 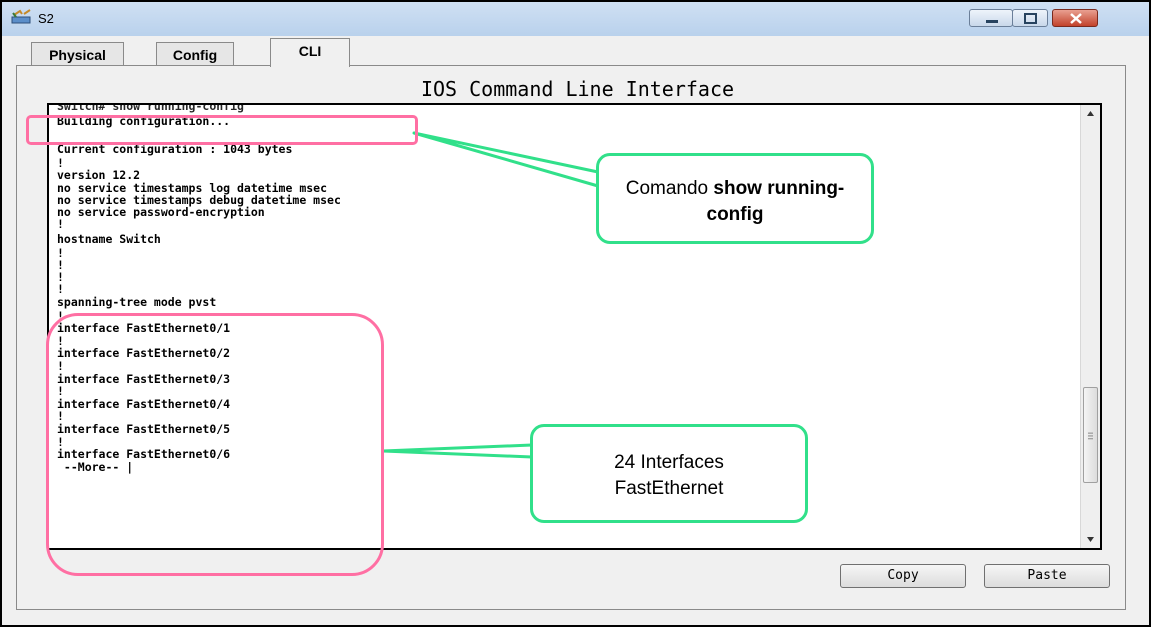 What do you see at coordinates (215, 444) in the screenshot?
I see `highlight-interfaces` at bounding box center [215, 444].